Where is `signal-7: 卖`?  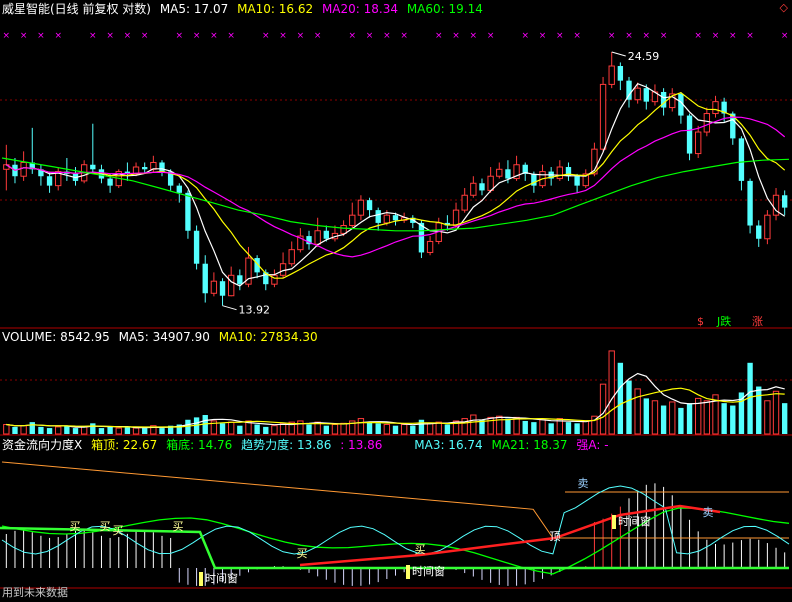
signal-7: 卖 is located at coordinates (583, 483).